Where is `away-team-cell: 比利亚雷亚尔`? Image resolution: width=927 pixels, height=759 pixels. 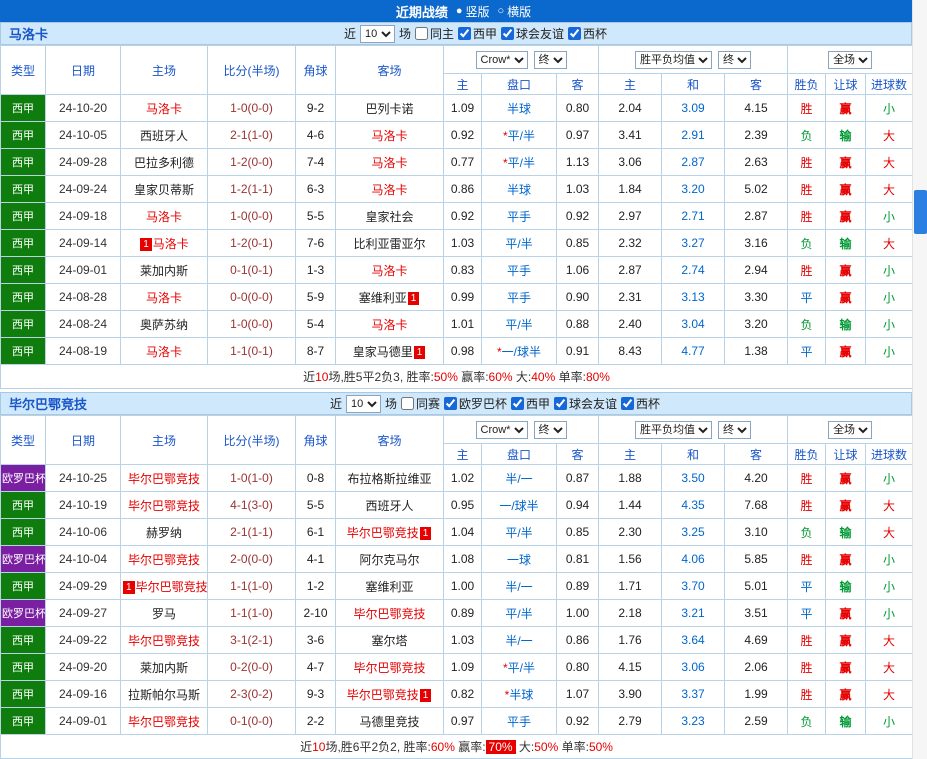
away-team-cell: 比利亚雷亚尔 is located at coordinates (389, 243).